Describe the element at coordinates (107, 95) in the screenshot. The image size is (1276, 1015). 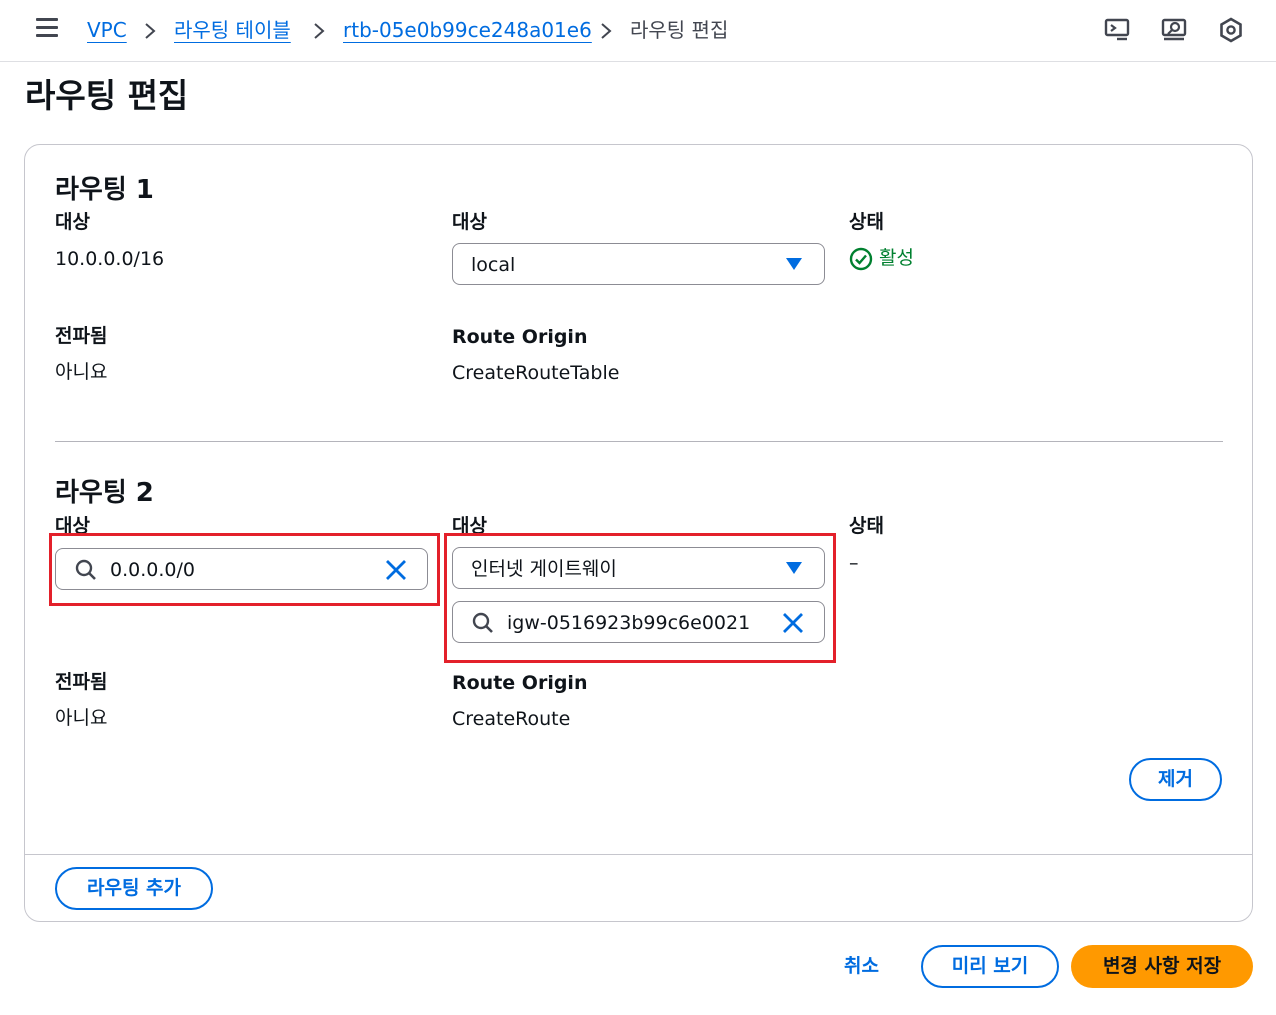
I see `page-title: 라우팅 편집` at that location.